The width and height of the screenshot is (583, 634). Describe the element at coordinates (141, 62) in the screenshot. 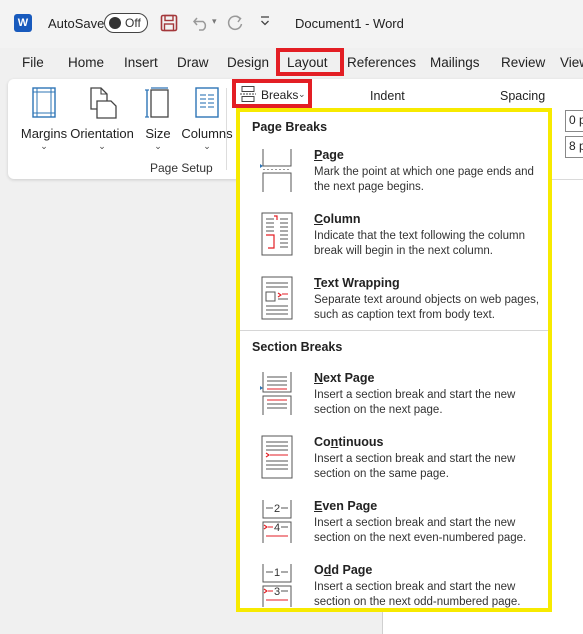

I see `tab-insert: Insert` at that location.